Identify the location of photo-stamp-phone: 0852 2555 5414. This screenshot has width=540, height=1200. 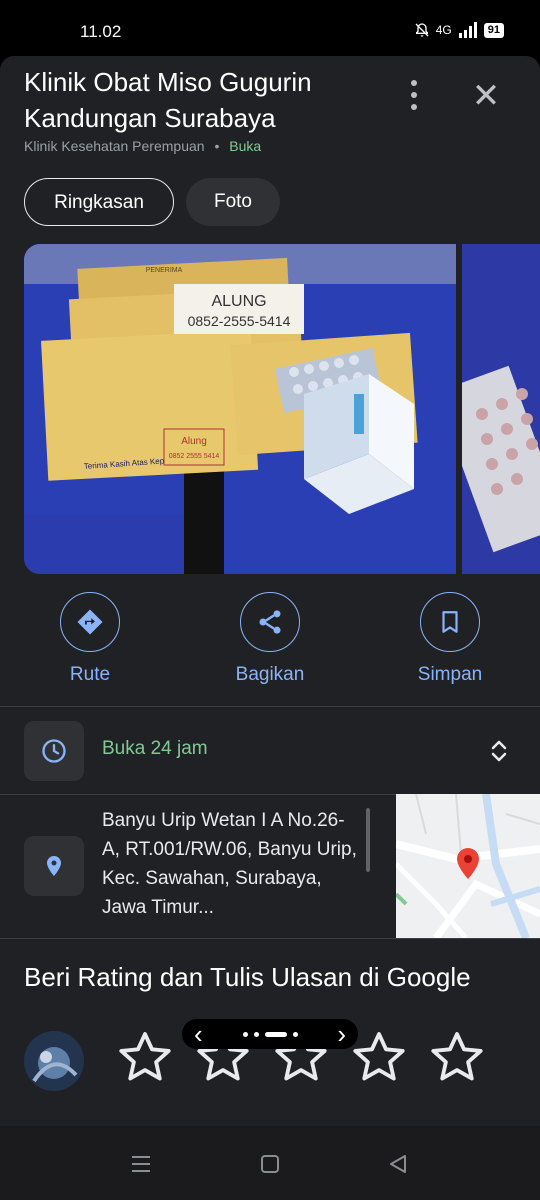
(194, 456).